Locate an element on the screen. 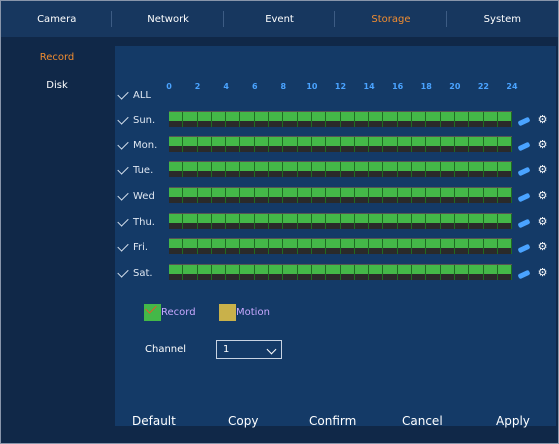  day-checkbox: Wed is located at coordinates (136, 195).